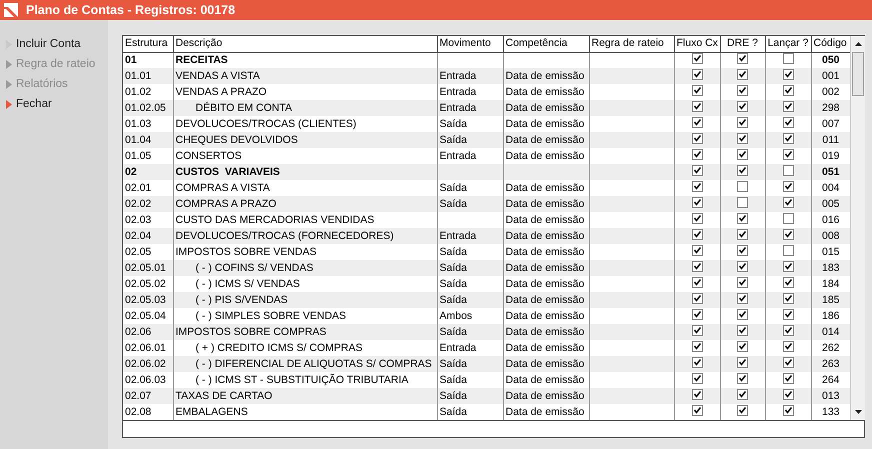  Describe the element at coordinates (831, 412) in the screenshot. I see `table-cell: 133` at that location.